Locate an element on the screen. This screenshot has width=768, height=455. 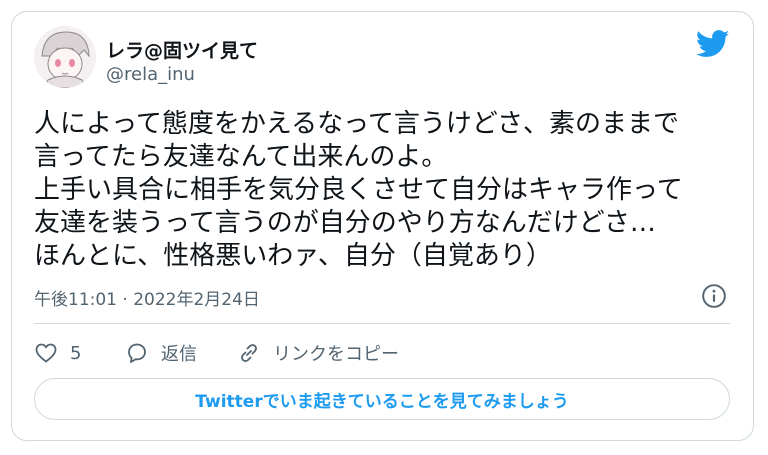
info-icon is located at coordinates (714, 296).